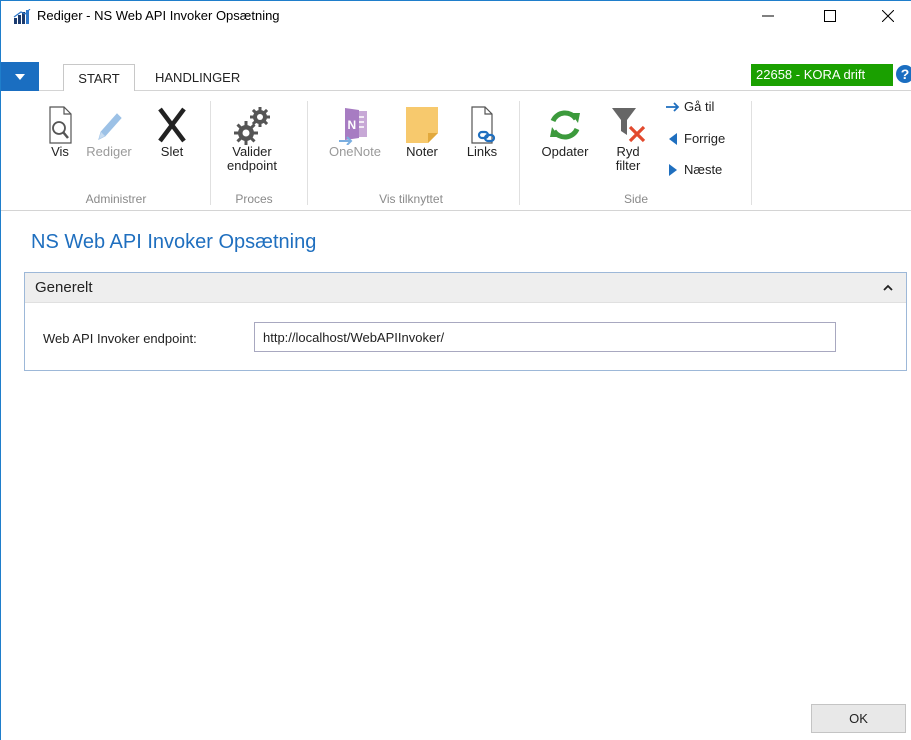 This screenshot has width=911, height=740. Describe the element at coordinates (629, 125) in the screenshot. I see `clear-filter-icon` at that location.